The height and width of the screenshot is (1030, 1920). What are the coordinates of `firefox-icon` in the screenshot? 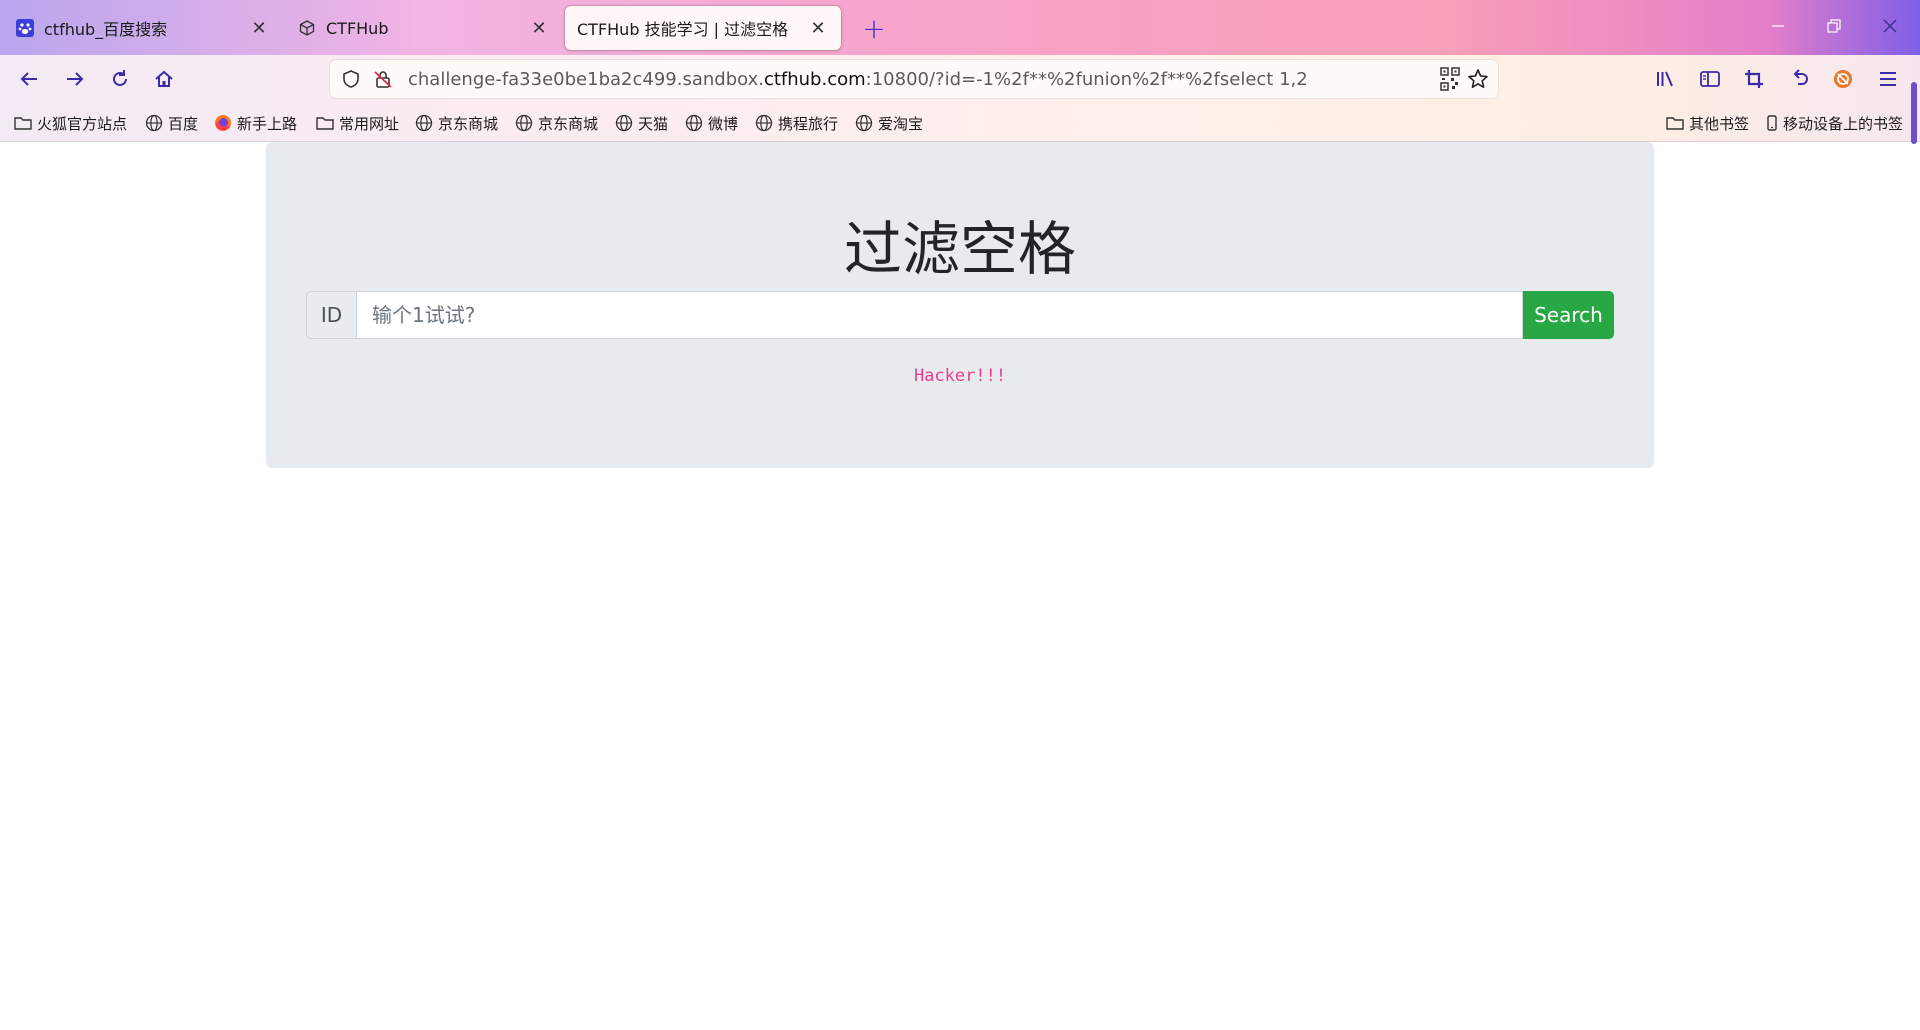 It's located at (223, 123).